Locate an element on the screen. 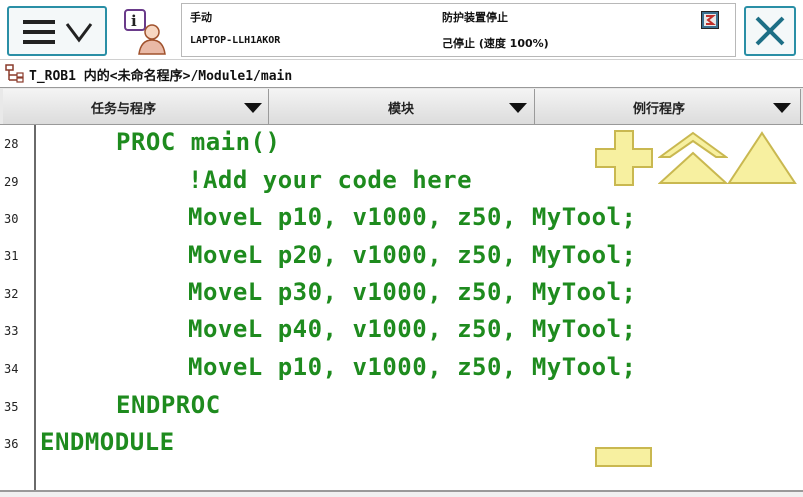 The height and width of the screenshot is (497, 803). status-info-button: i is located at coordinates (146, 31).